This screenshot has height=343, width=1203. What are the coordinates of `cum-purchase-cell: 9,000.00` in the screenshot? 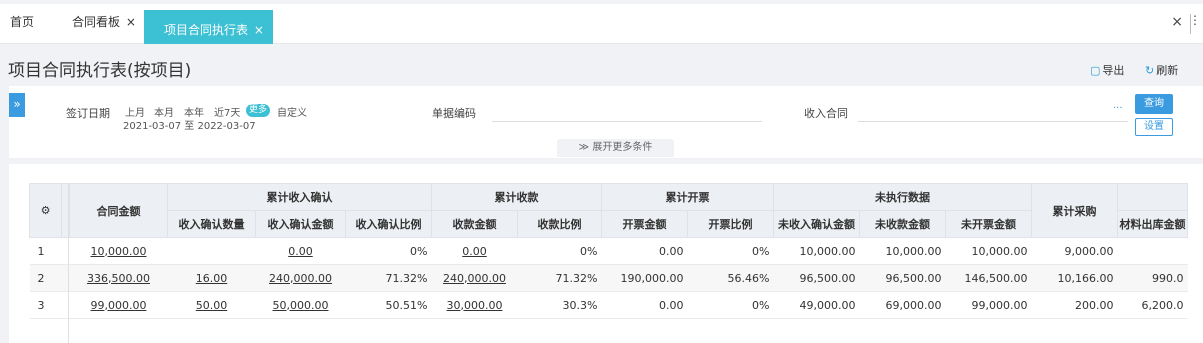 It's located at (1074, 251).